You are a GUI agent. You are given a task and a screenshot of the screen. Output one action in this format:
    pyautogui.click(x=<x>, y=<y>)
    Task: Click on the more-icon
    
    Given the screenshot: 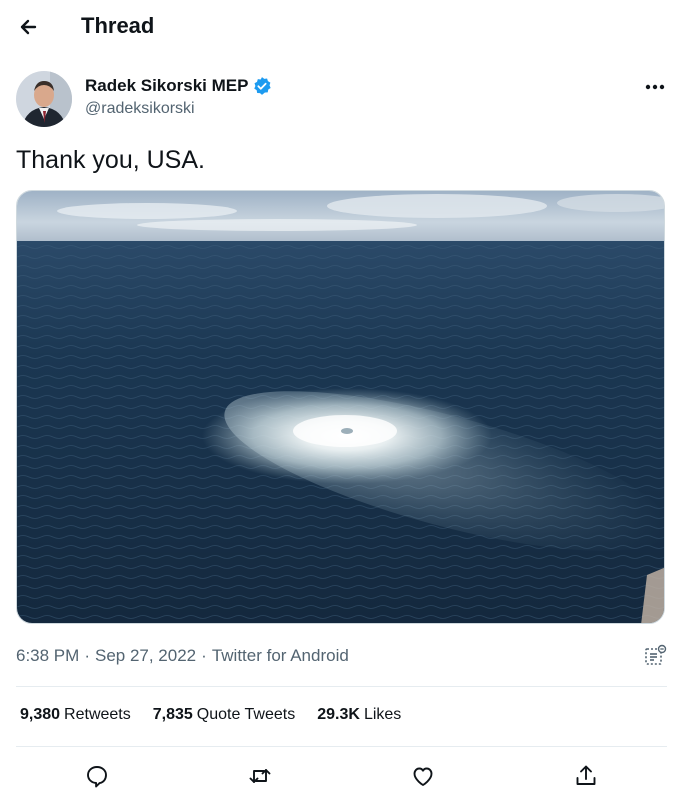 What is the action you would take?
    pyautogui.click(x=655, y=87)
    